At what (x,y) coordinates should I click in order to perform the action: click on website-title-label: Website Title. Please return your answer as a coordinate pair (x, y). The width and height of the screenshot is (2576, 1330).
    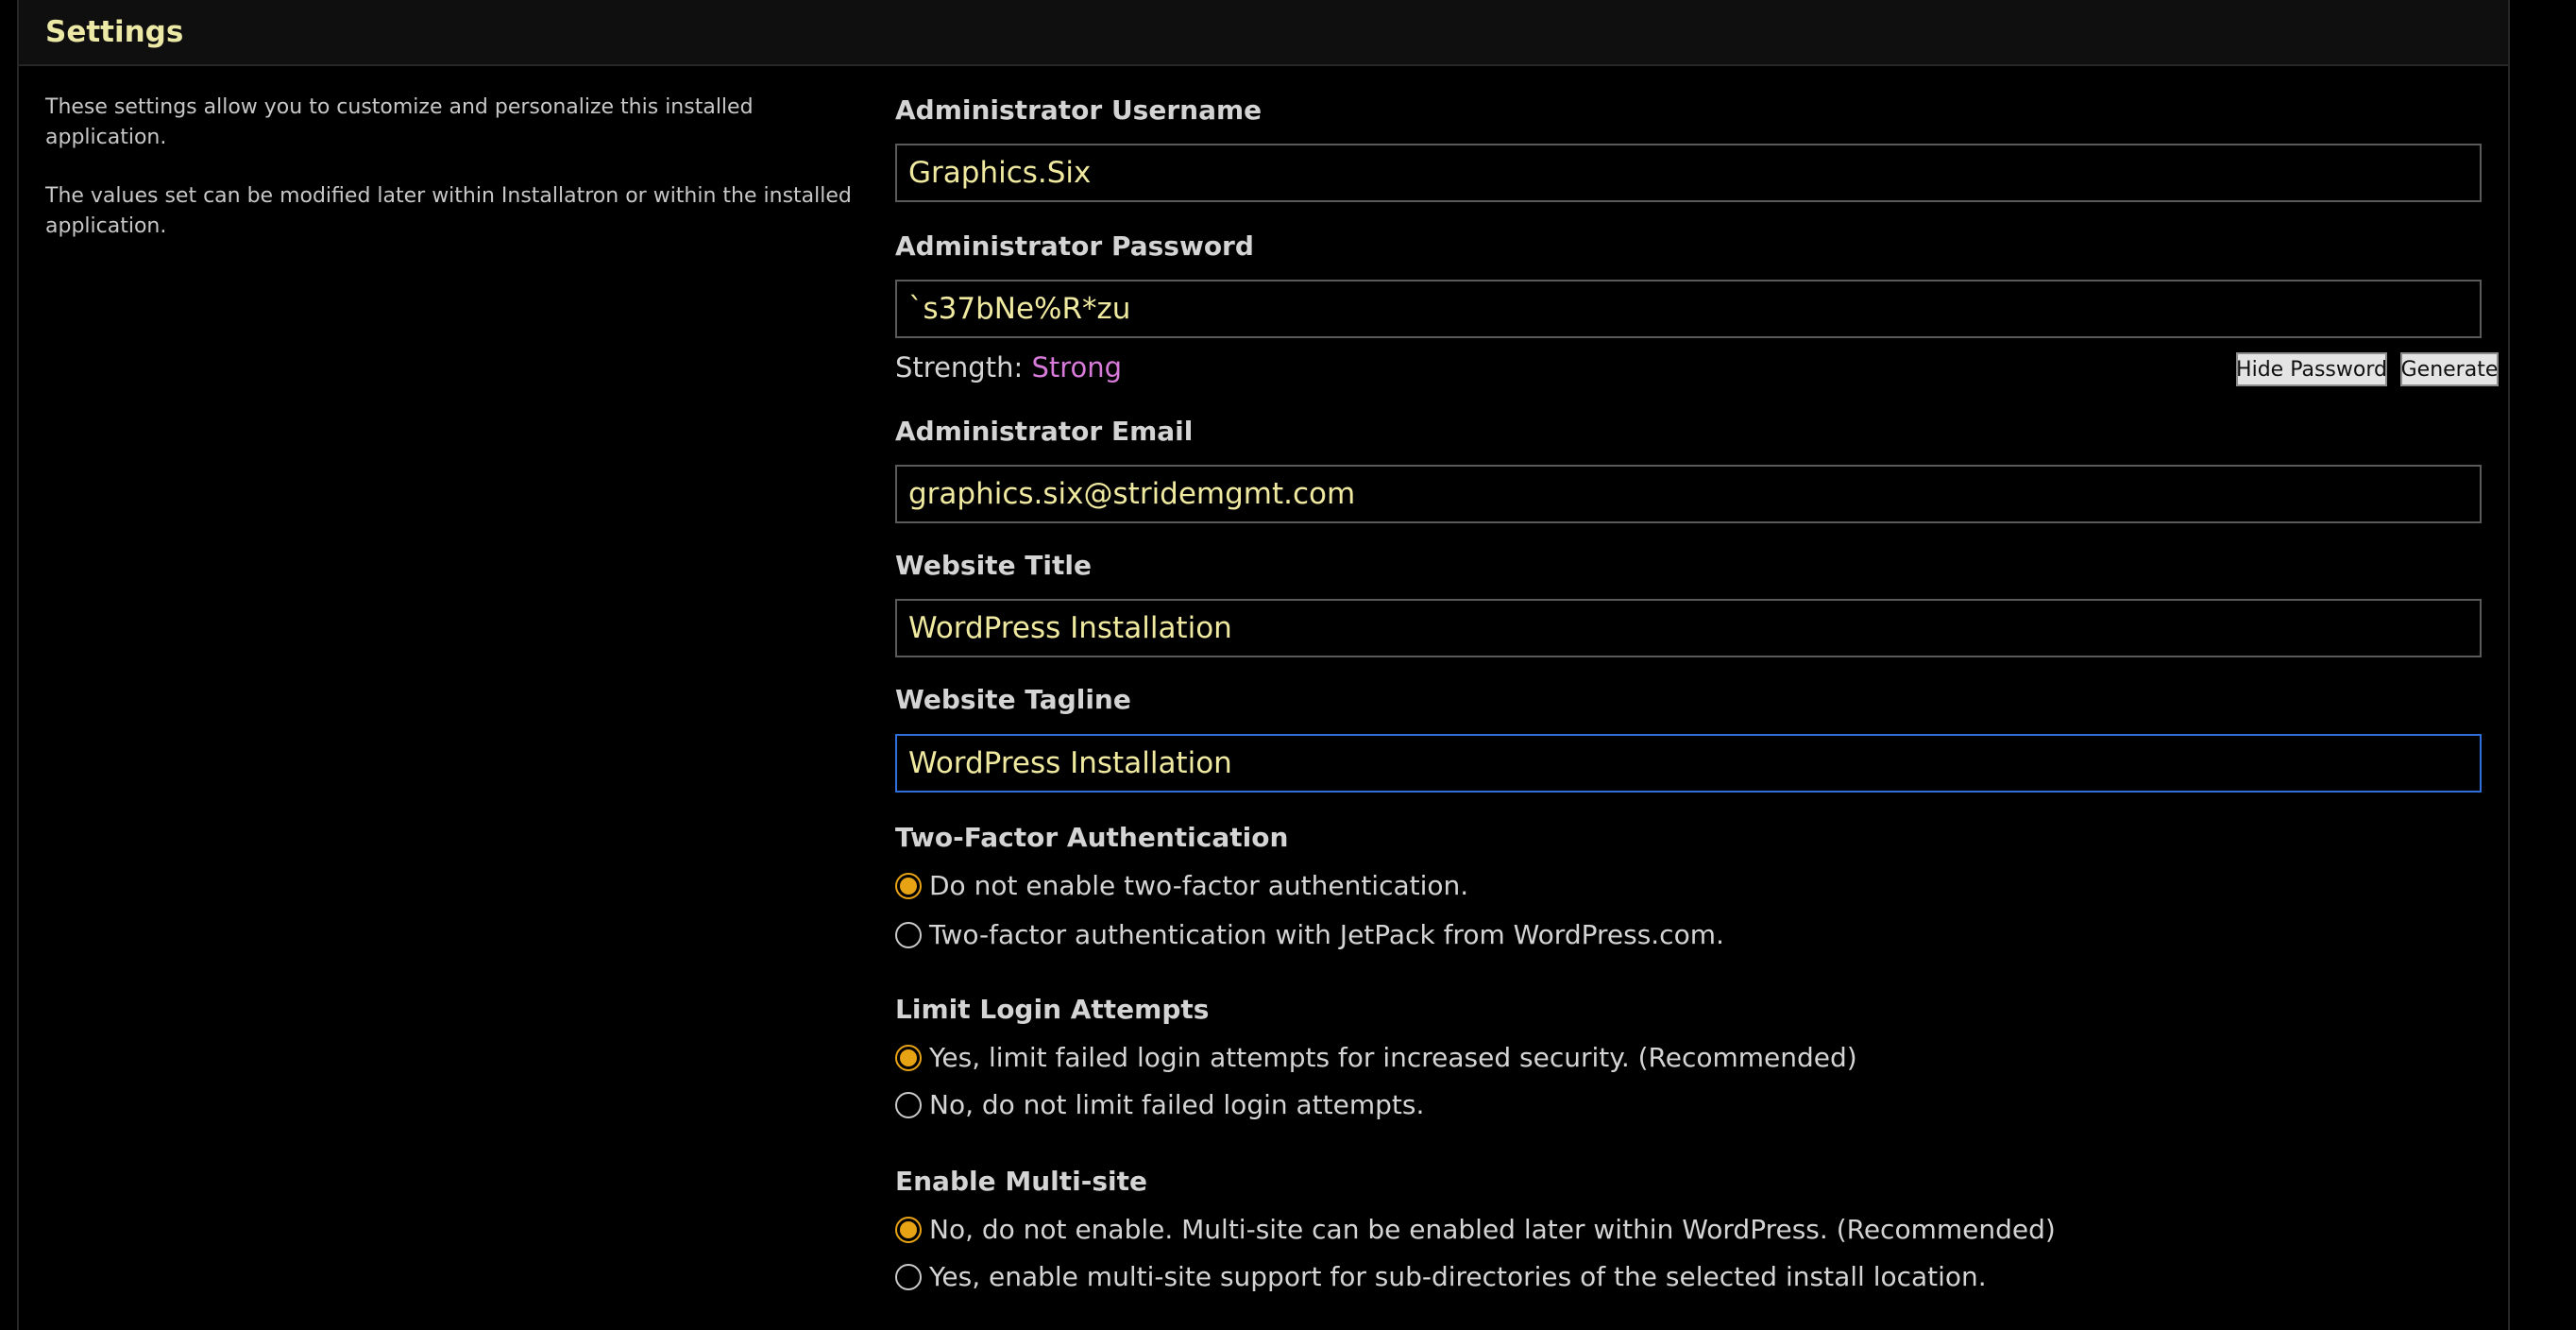
    Looking at the image, I should click on (994, 565).